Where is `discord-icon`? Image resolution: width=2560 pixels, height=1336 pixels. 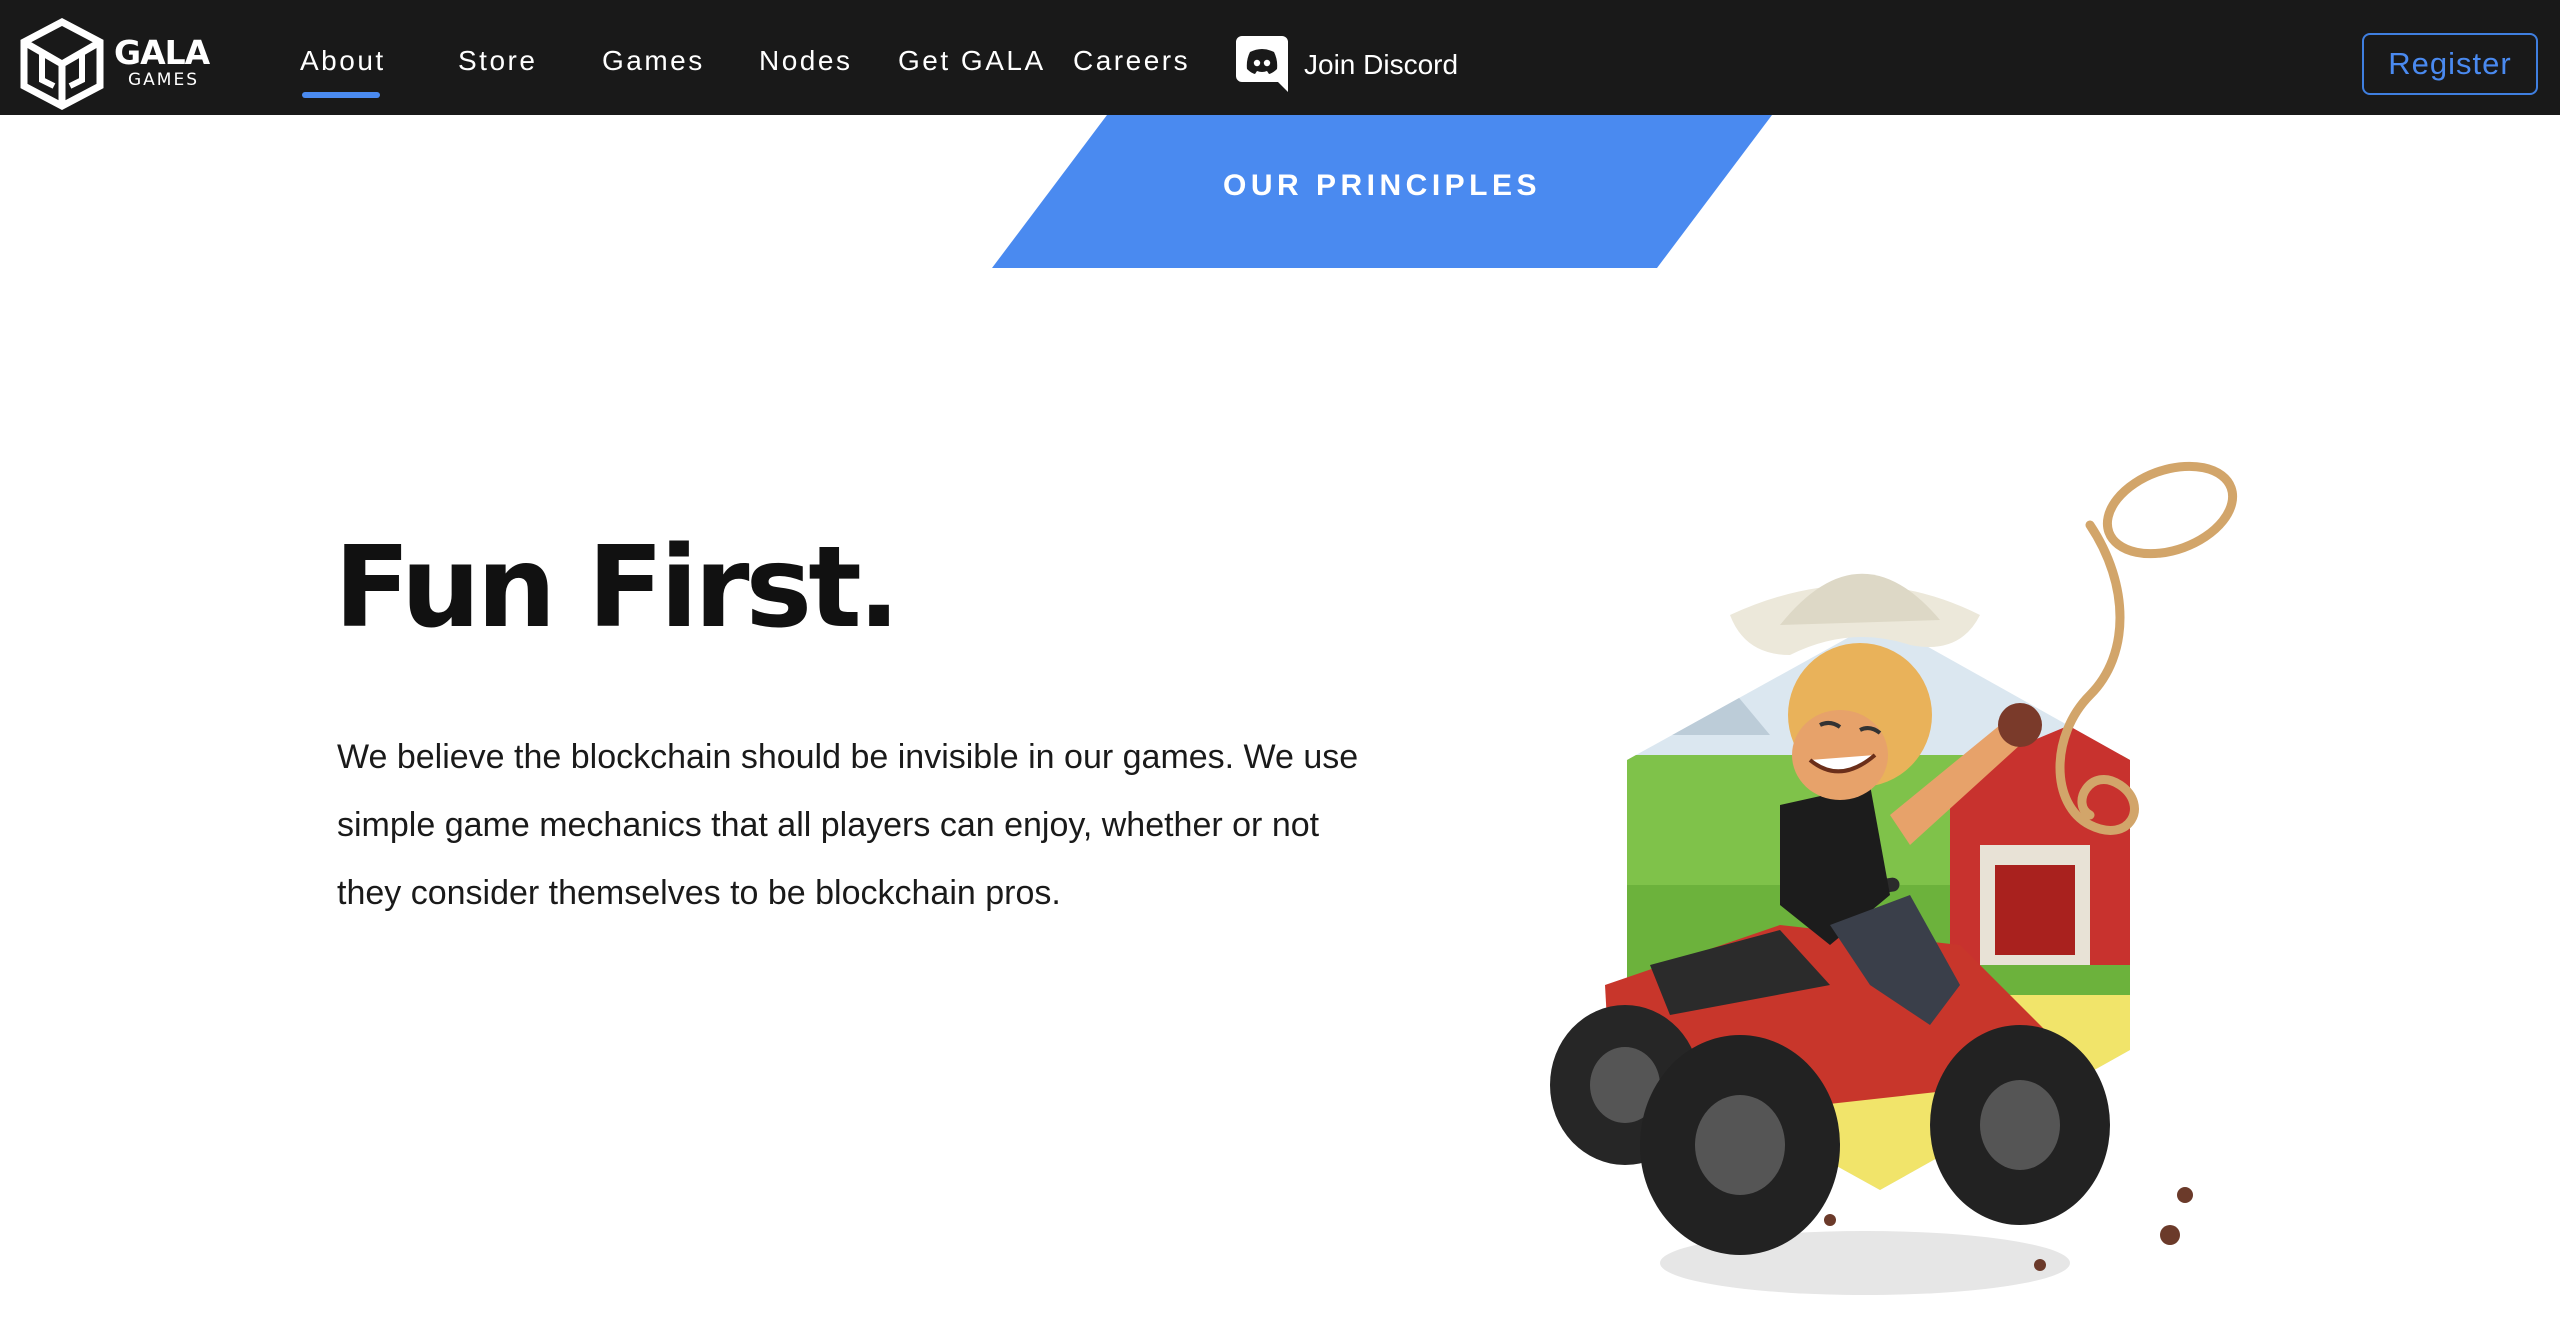
discord-icon is located at coordinates (1262, 64).